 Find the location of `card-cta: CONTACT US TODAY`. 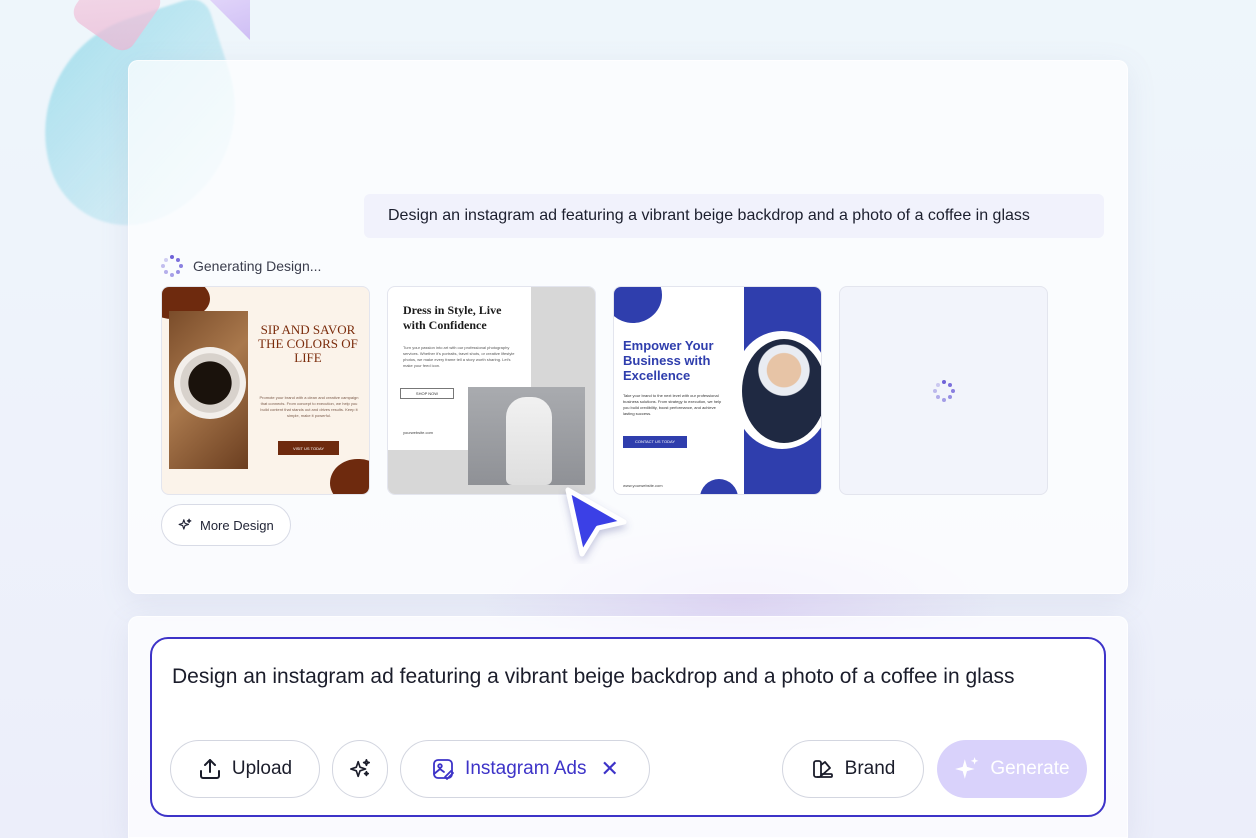

card-cta: CONTACT US TODAY is located at coordinates (655, 442).